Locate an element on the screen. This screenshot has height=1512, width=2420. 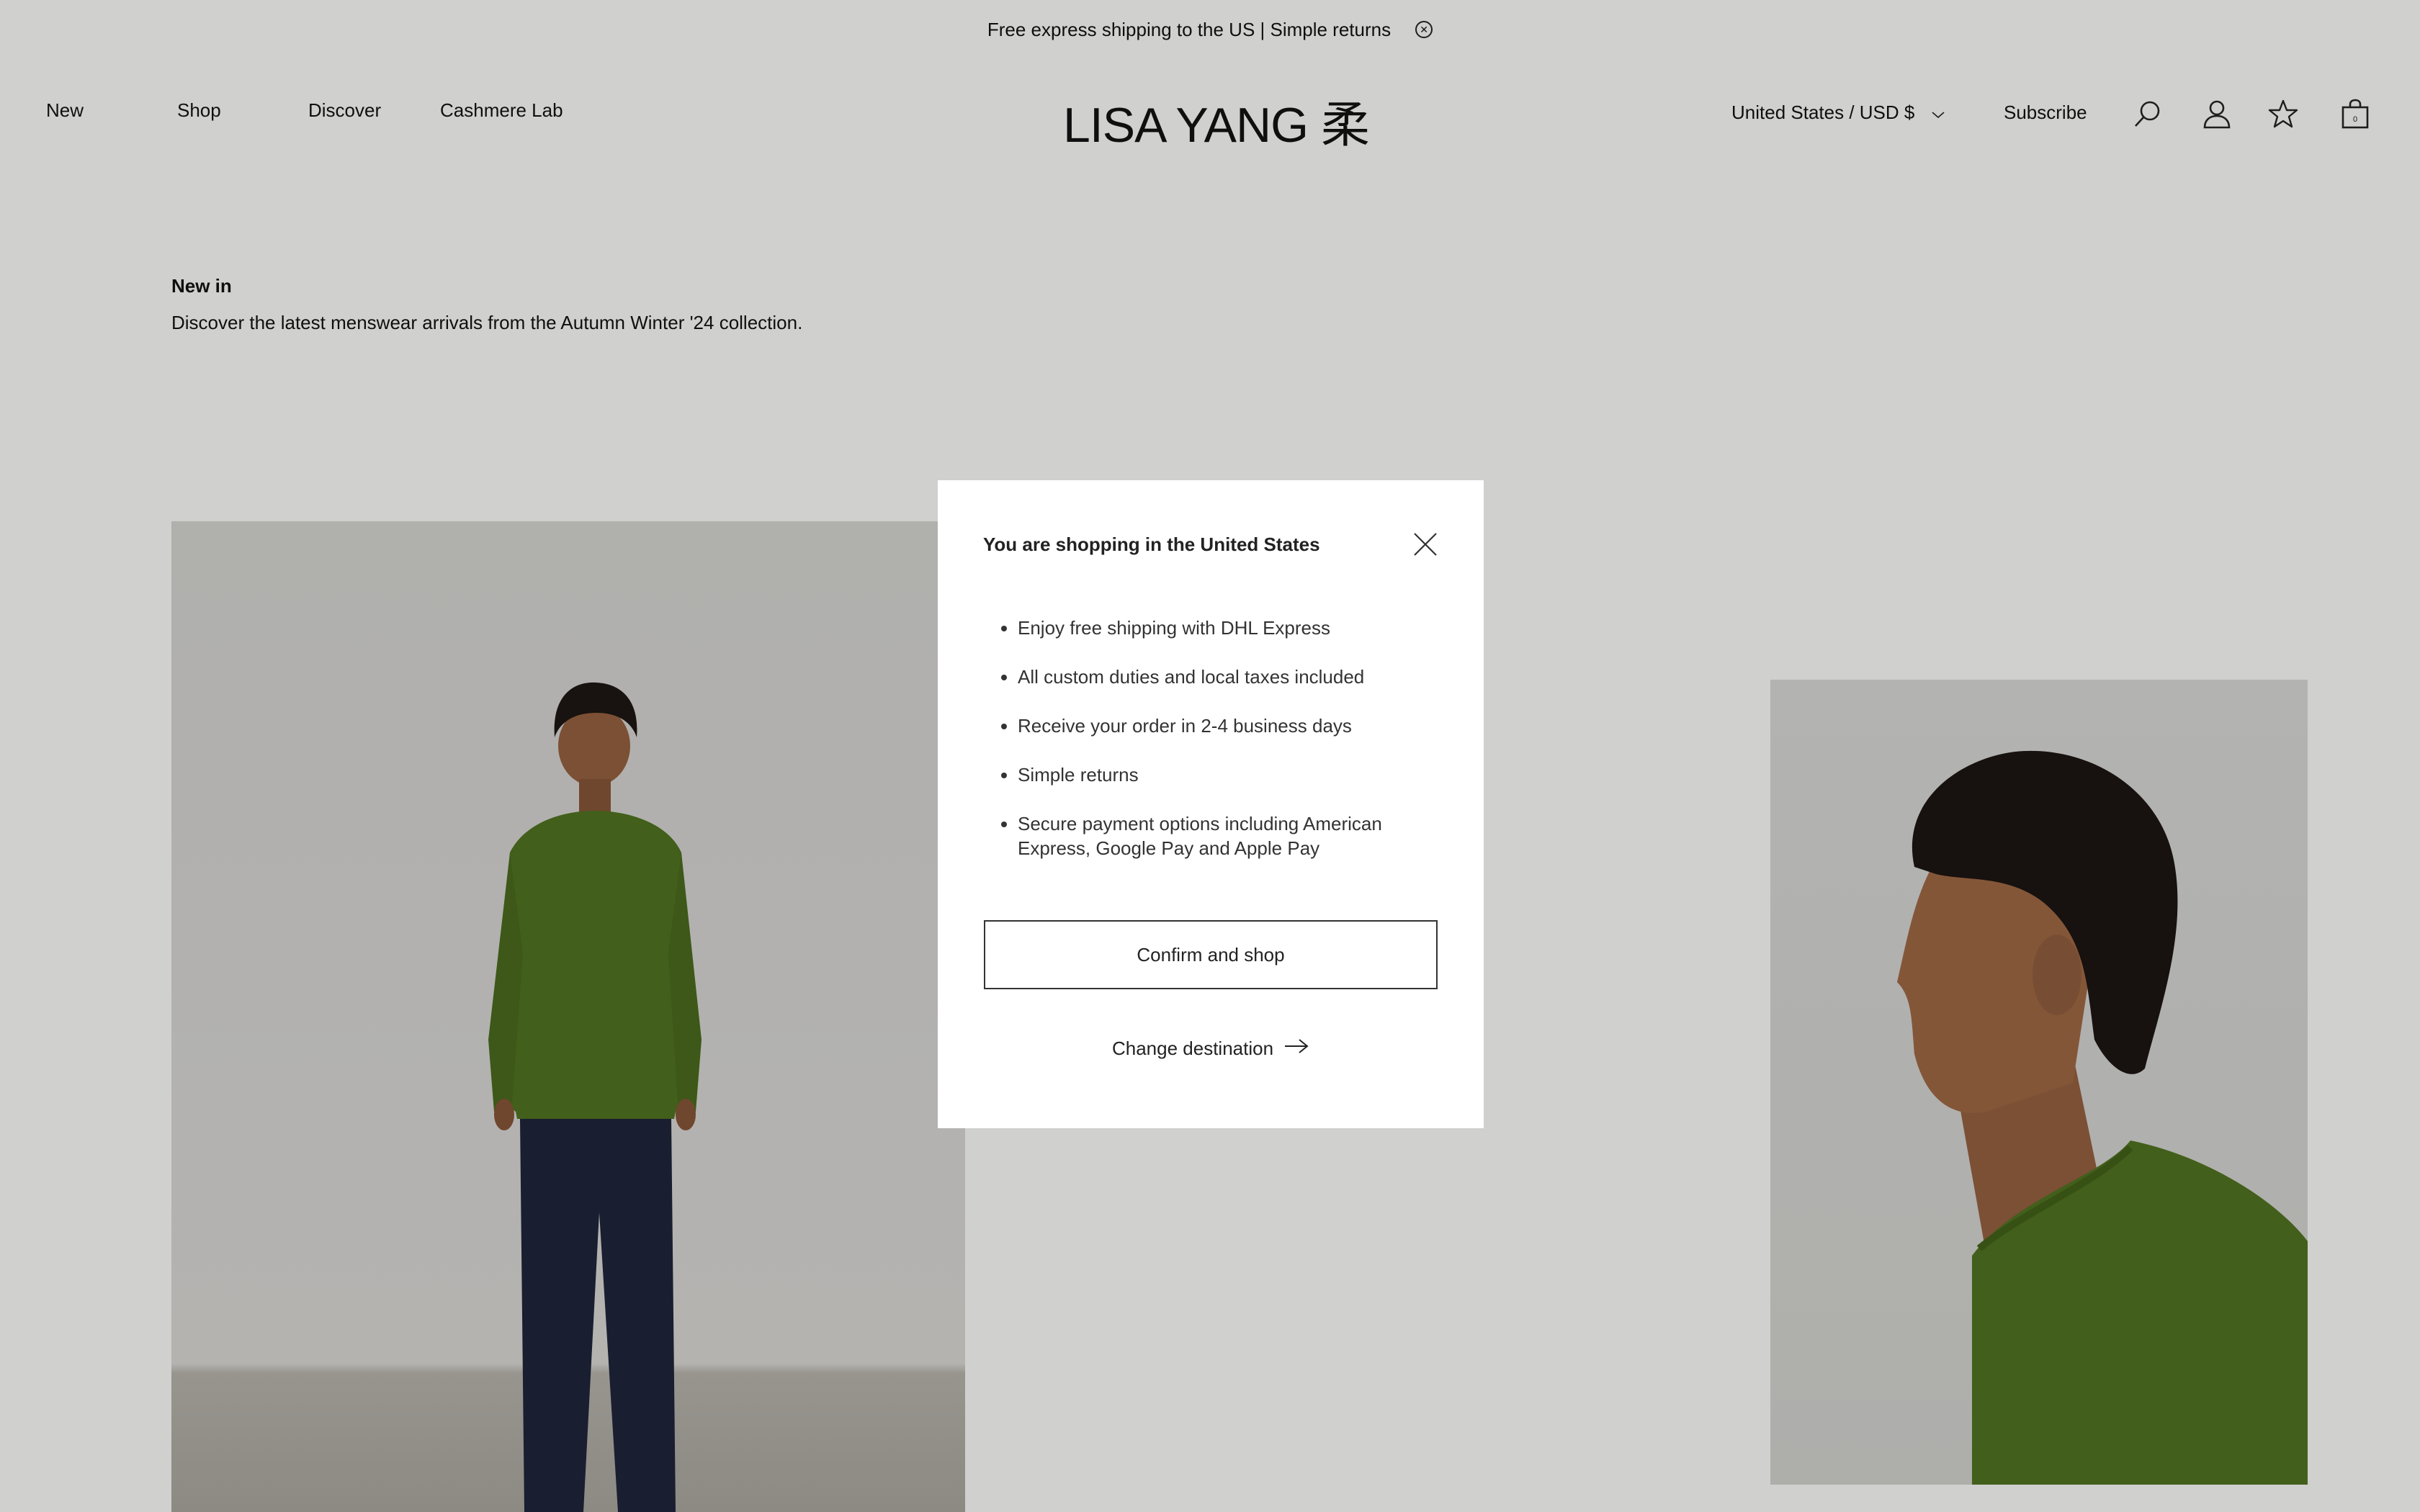
change-destination-label: Change destination is located at coordinates (1192, 1048).